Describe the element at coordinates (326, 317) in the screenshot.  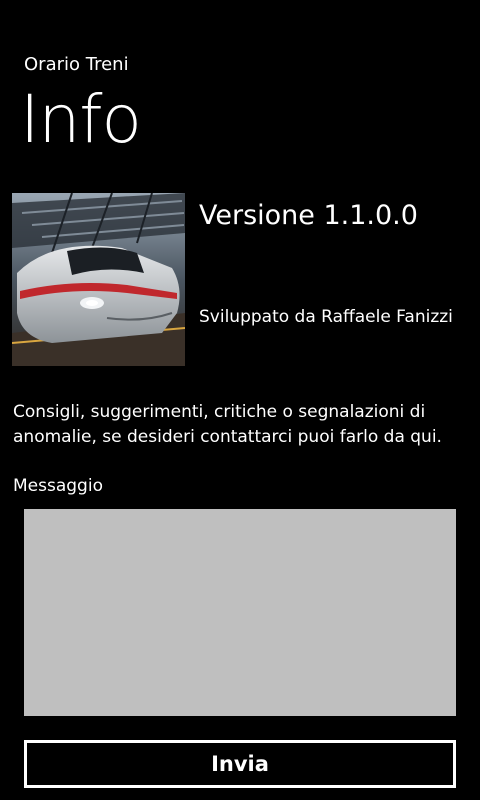
I see `developer-text: Sviluppato da Raffaele Fanizzi` at that location.